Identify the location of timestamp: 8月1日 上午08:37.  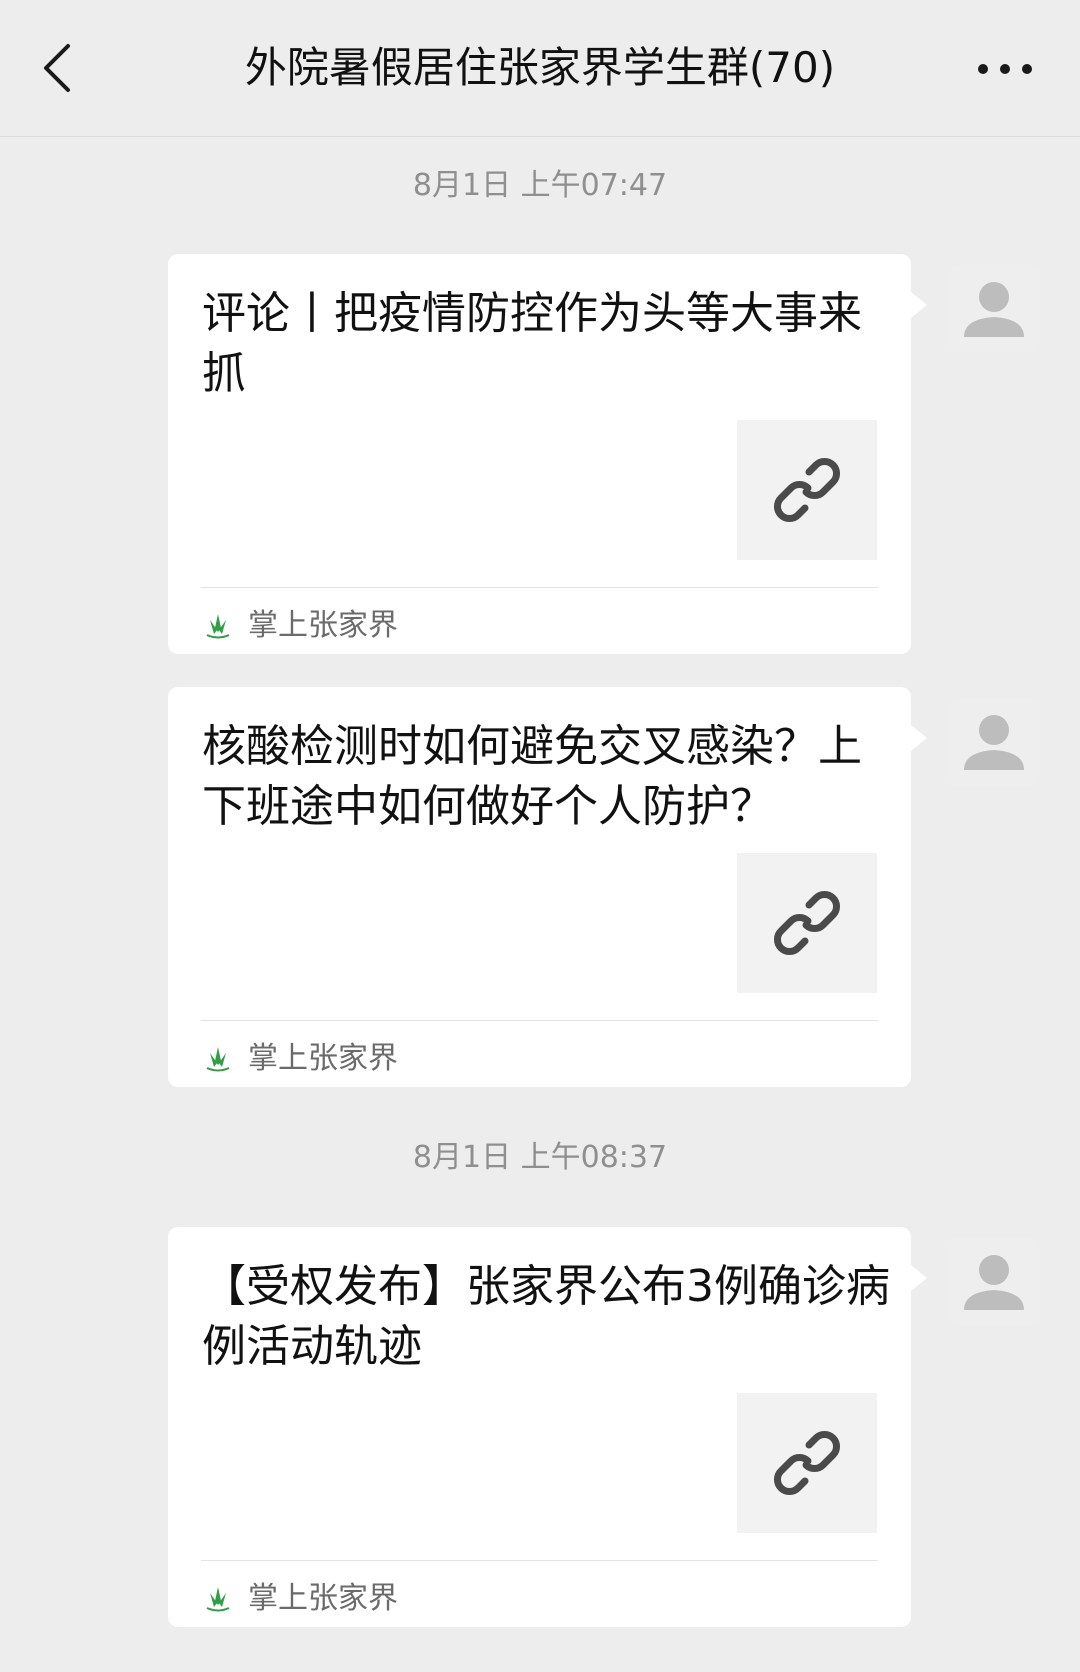
(540, 1157).